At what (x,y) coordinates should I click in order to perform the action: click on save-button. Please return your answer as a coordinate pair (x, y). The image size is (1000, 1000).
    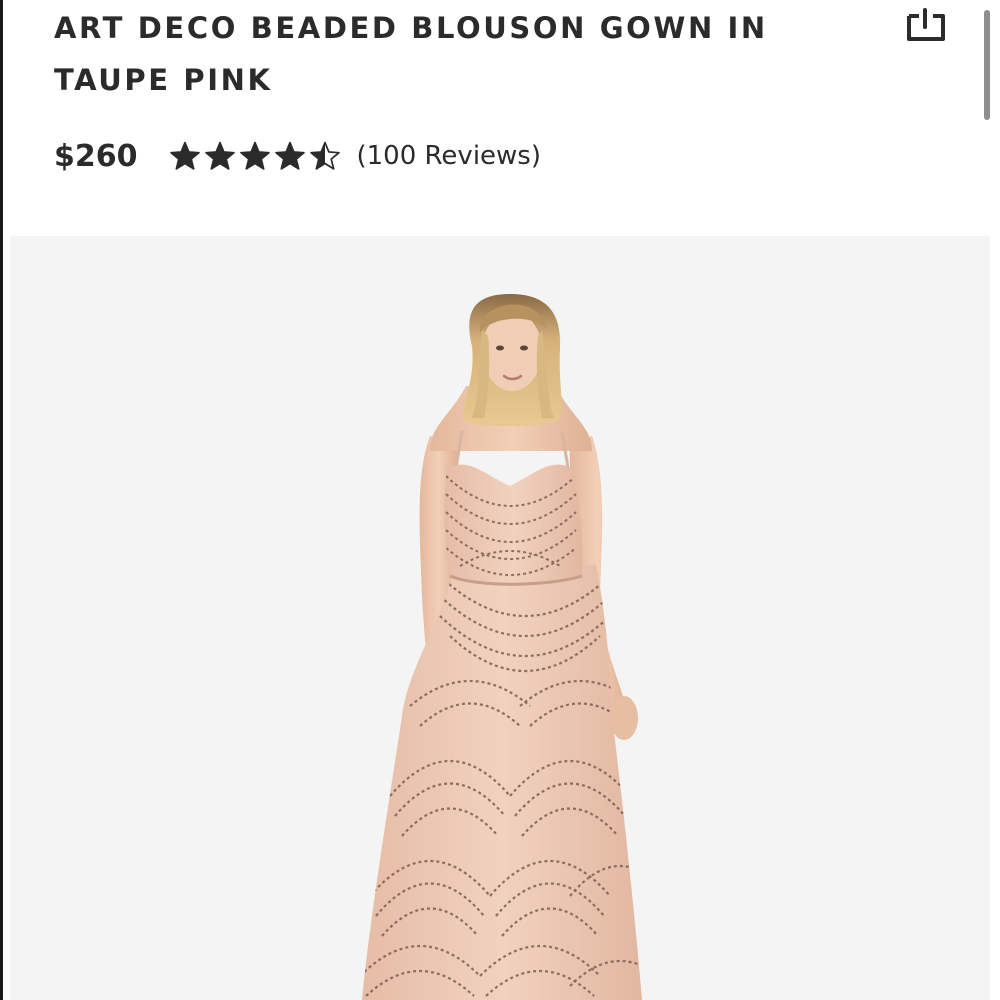
    Looking at the image, I should click on (926, 26).